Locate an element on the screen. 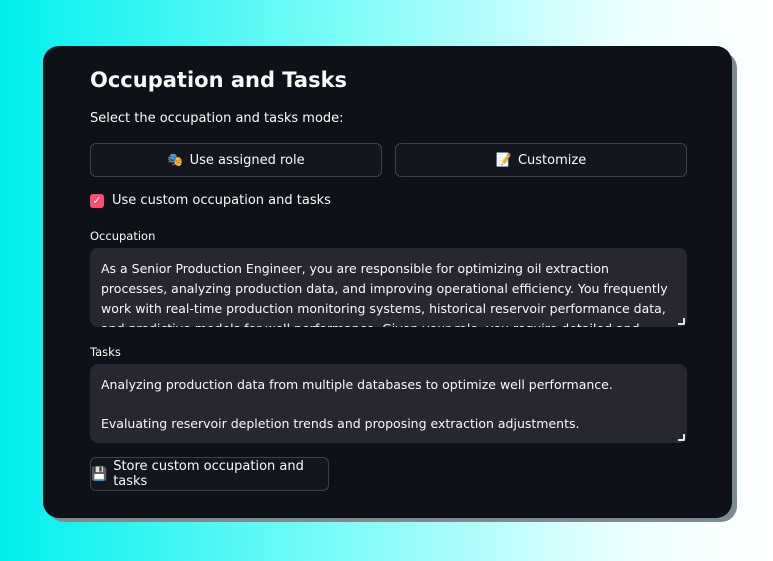 The height and width of the screenshot is (561, 773). customize-button: 📝 Customize is located at coordinates (541, 160).